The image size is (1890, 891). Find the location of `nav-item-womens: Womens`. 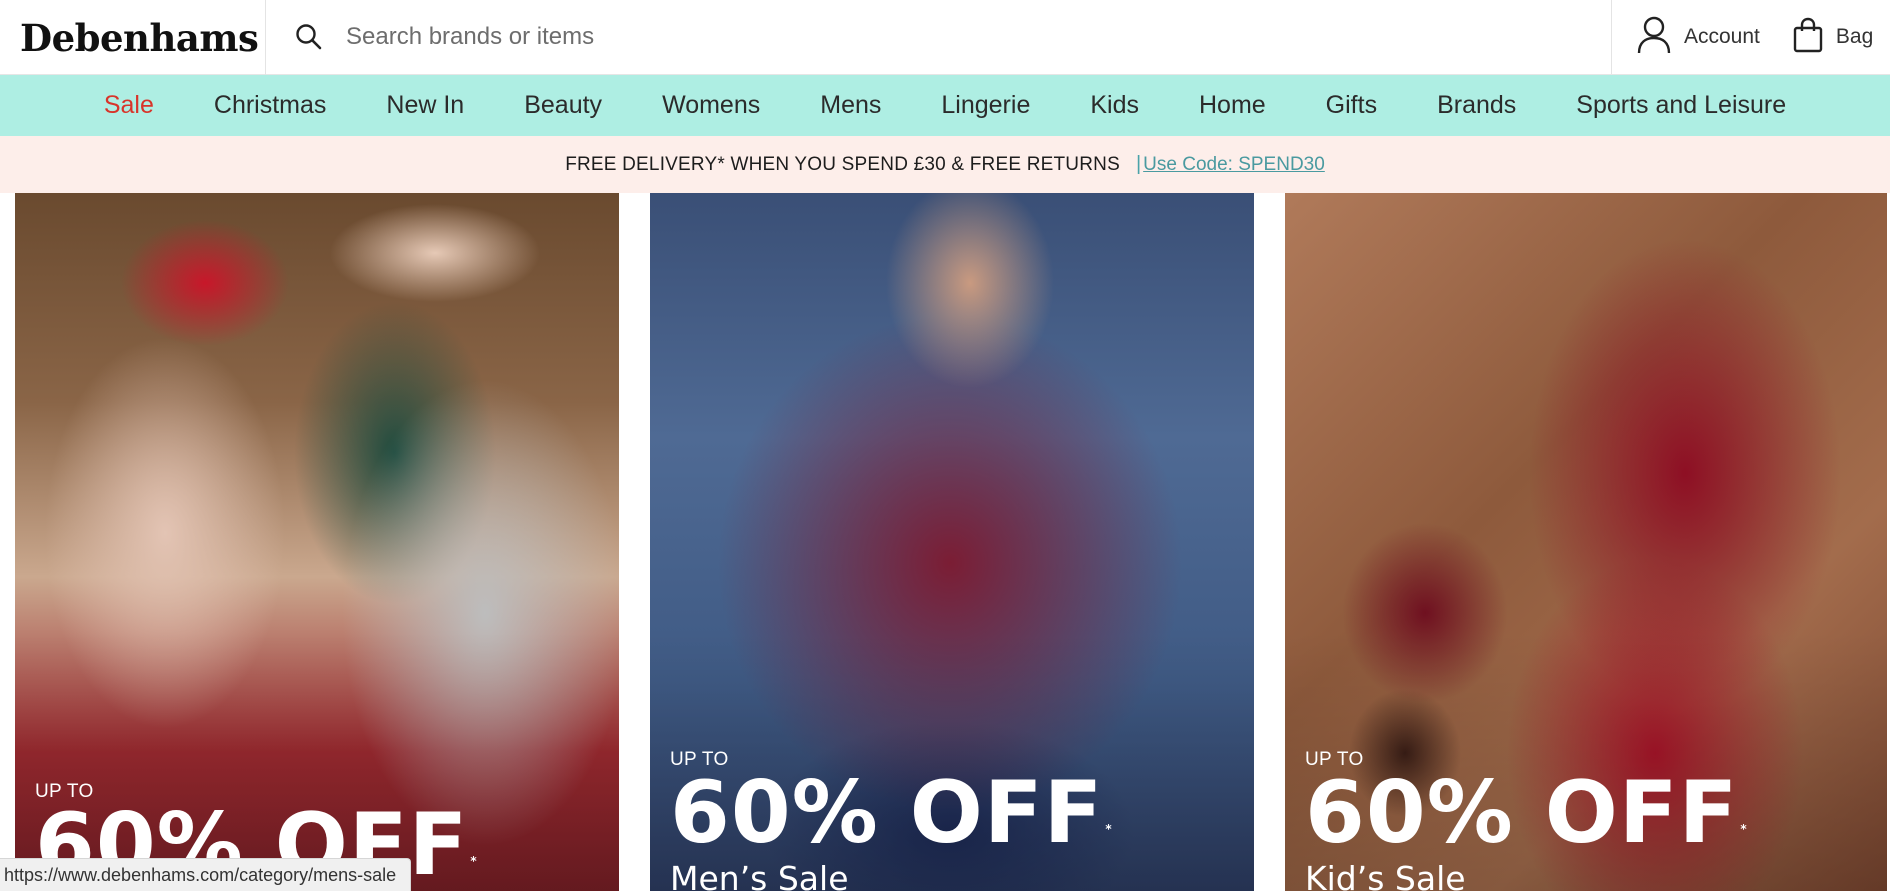

nav-item-womens: Womens is located at coordinates (711, 105).